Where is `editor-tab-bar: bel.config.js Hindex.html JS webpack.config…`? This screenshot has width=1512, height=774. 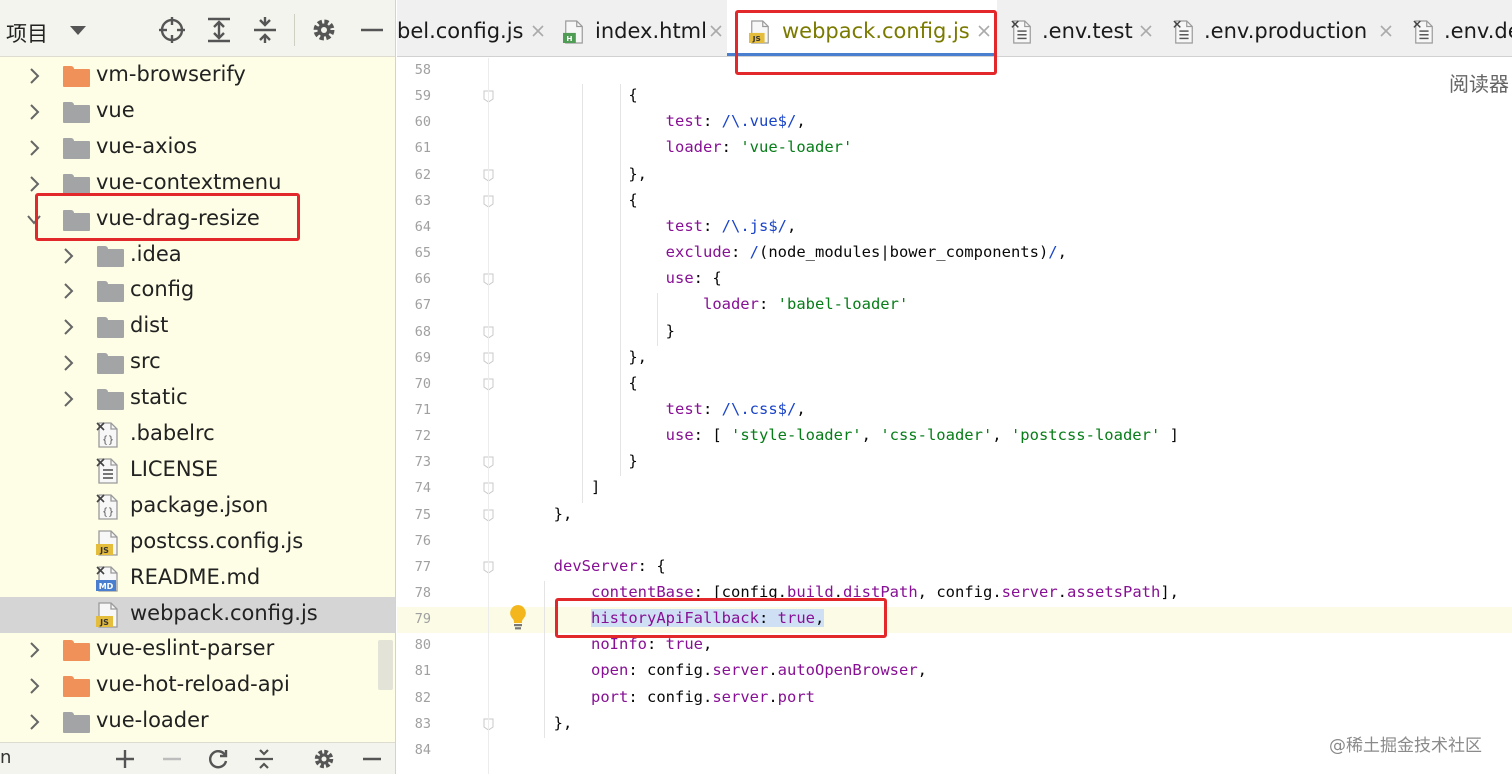 editor-tab-bar: bel.config.js Hindex.html JS webpack.config… is located at coordinates (954, 28).